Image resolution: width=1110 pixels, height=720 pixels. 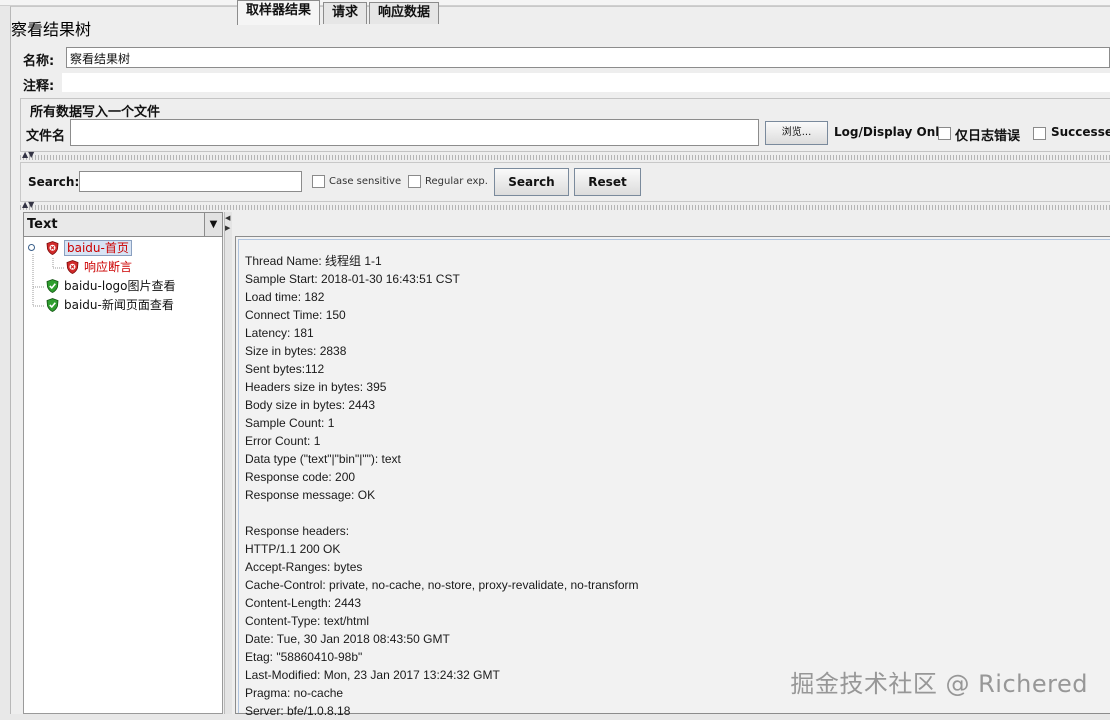 I want to click on tree-item-label: baidu-首页, so click(x=98, y=248).